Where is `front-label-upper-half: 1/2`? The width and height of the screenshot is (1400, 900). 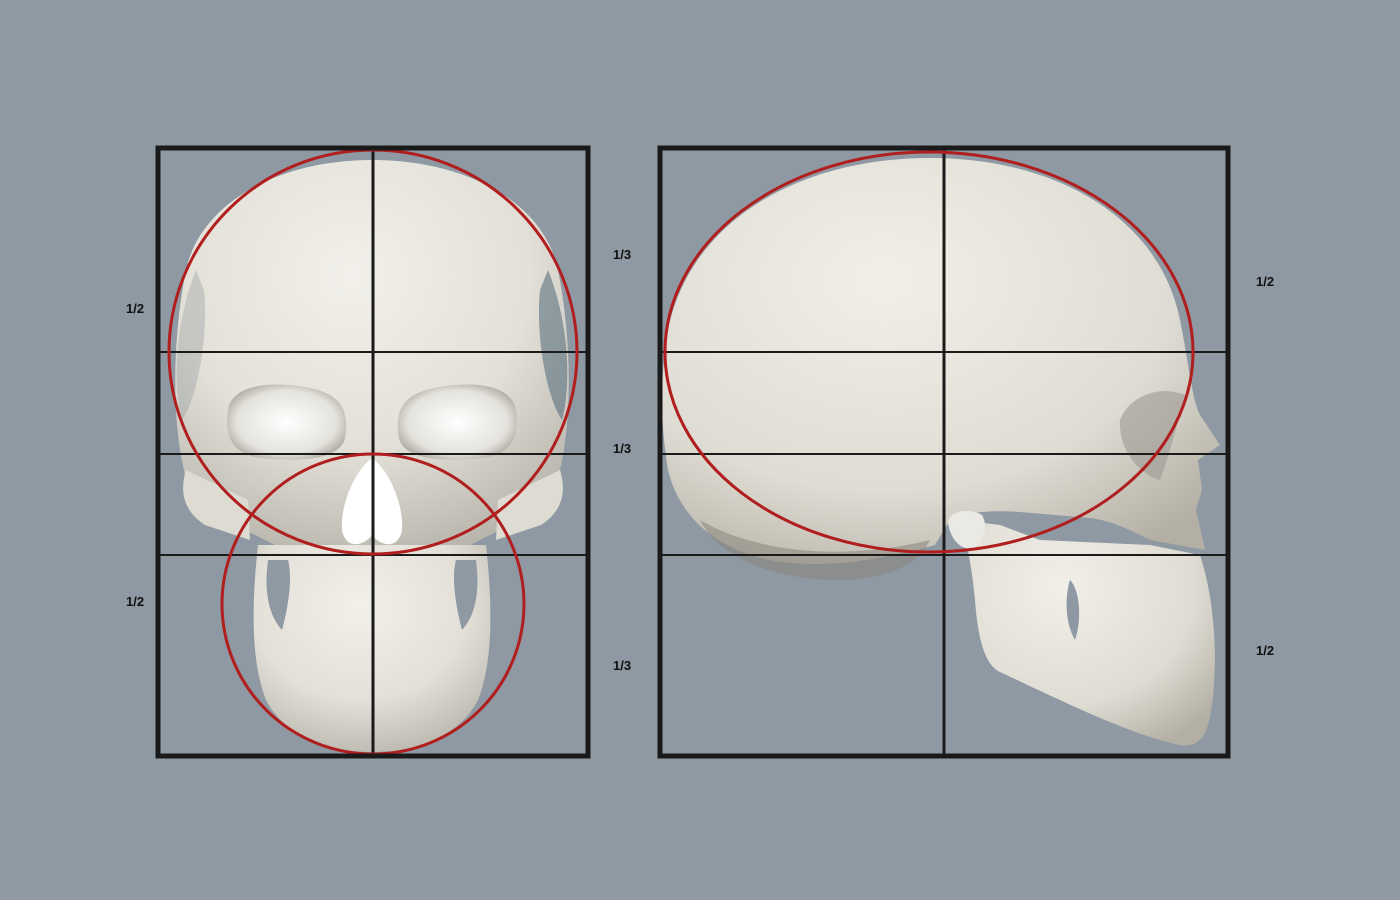
front-label-upper-half: 1/2 is located at coordinates (135, 308).